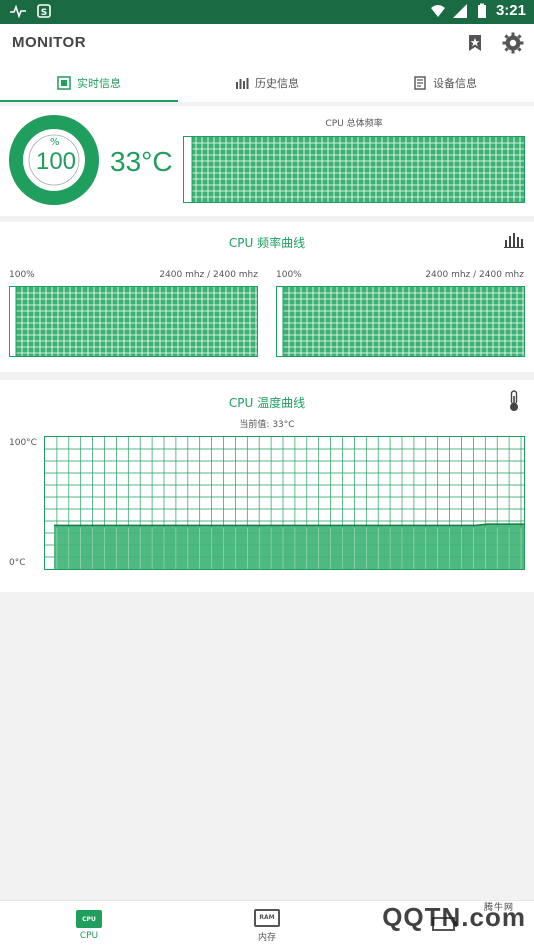  What do you see at coordinates (267, 425) in the screenshot?
I see `temp-current: 当前值: 33°C` at bounding box center [267, 425].